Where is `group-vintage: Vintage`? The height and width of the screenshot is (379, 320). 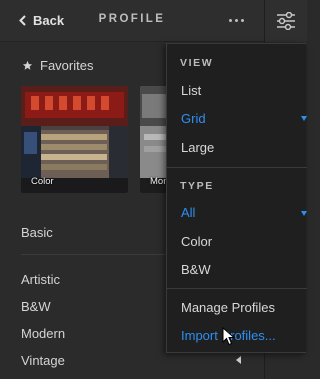
group-vintage: Vintage is located at coordinates (43, 360).